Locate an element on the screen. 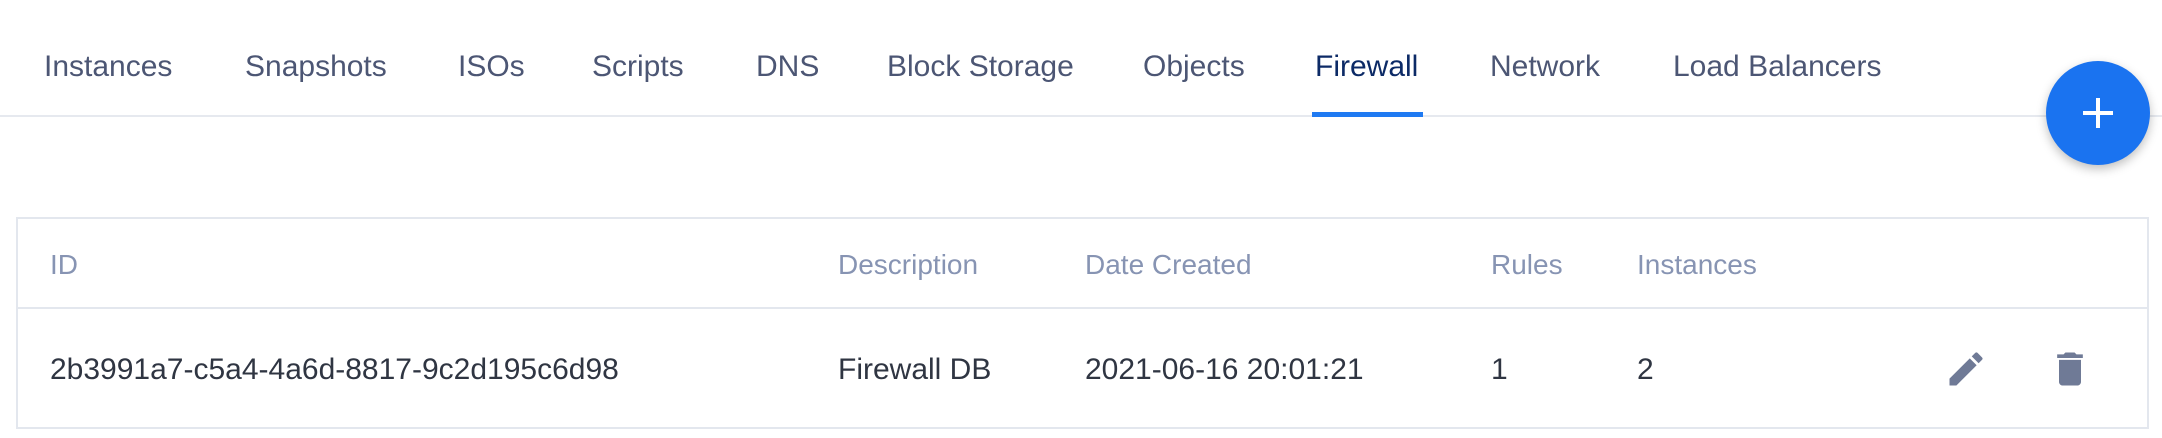 This screenshot has width=2162, height=438. cell-description: Firewall DB is located at coordinates (915, 369).